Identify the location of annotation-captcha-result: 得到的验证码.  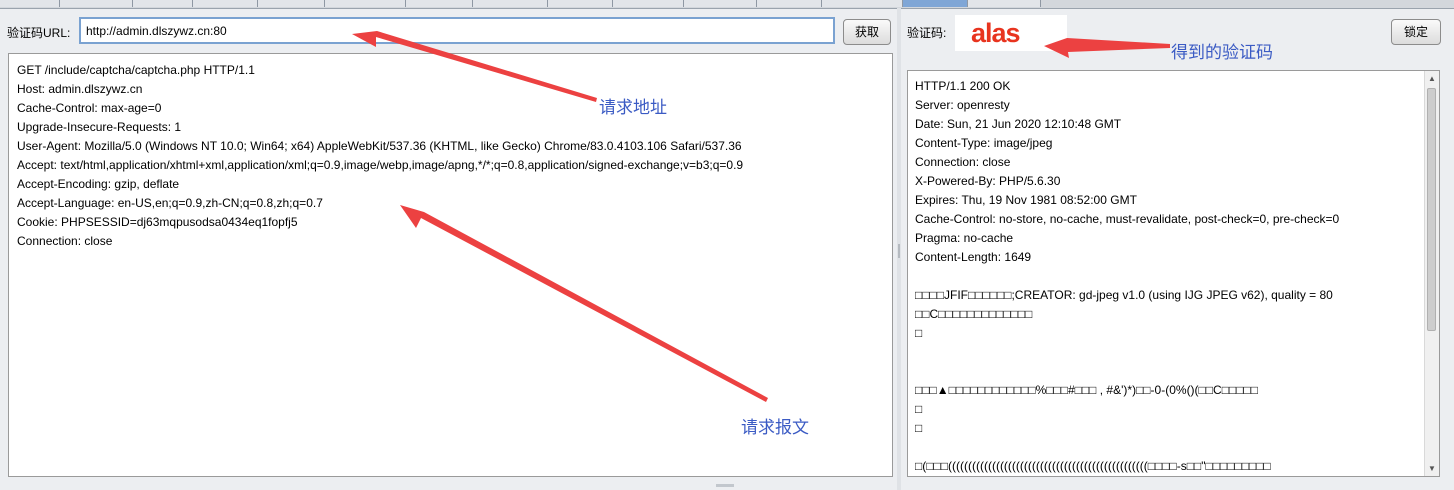
(1222, 52).